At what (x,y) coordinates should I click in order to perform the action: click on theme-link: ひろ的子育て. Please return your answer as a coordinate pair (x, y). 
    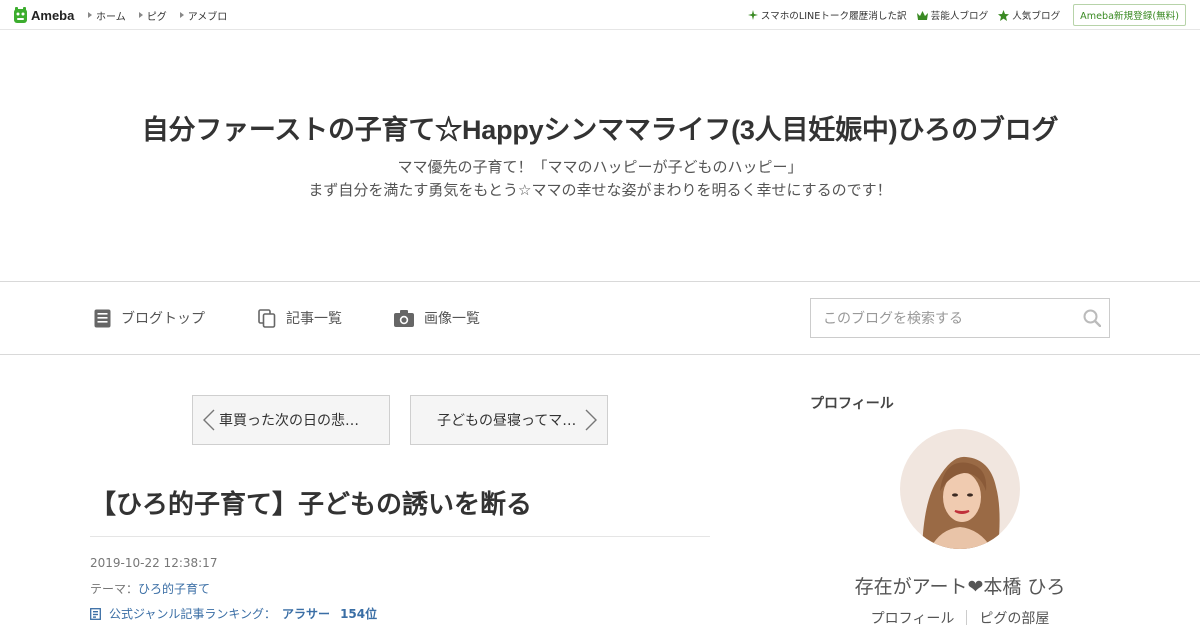
    Looking at the image, I should click on (174, 589).